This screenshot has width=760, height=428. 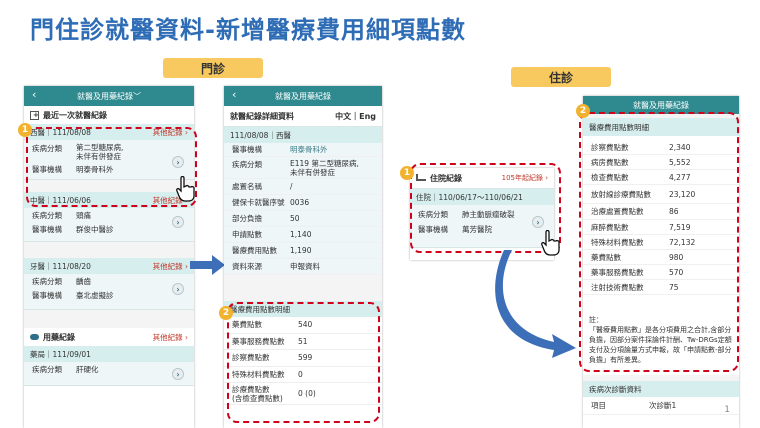 I want to click on step-badge-2: 2, so click(x=226, y=313).